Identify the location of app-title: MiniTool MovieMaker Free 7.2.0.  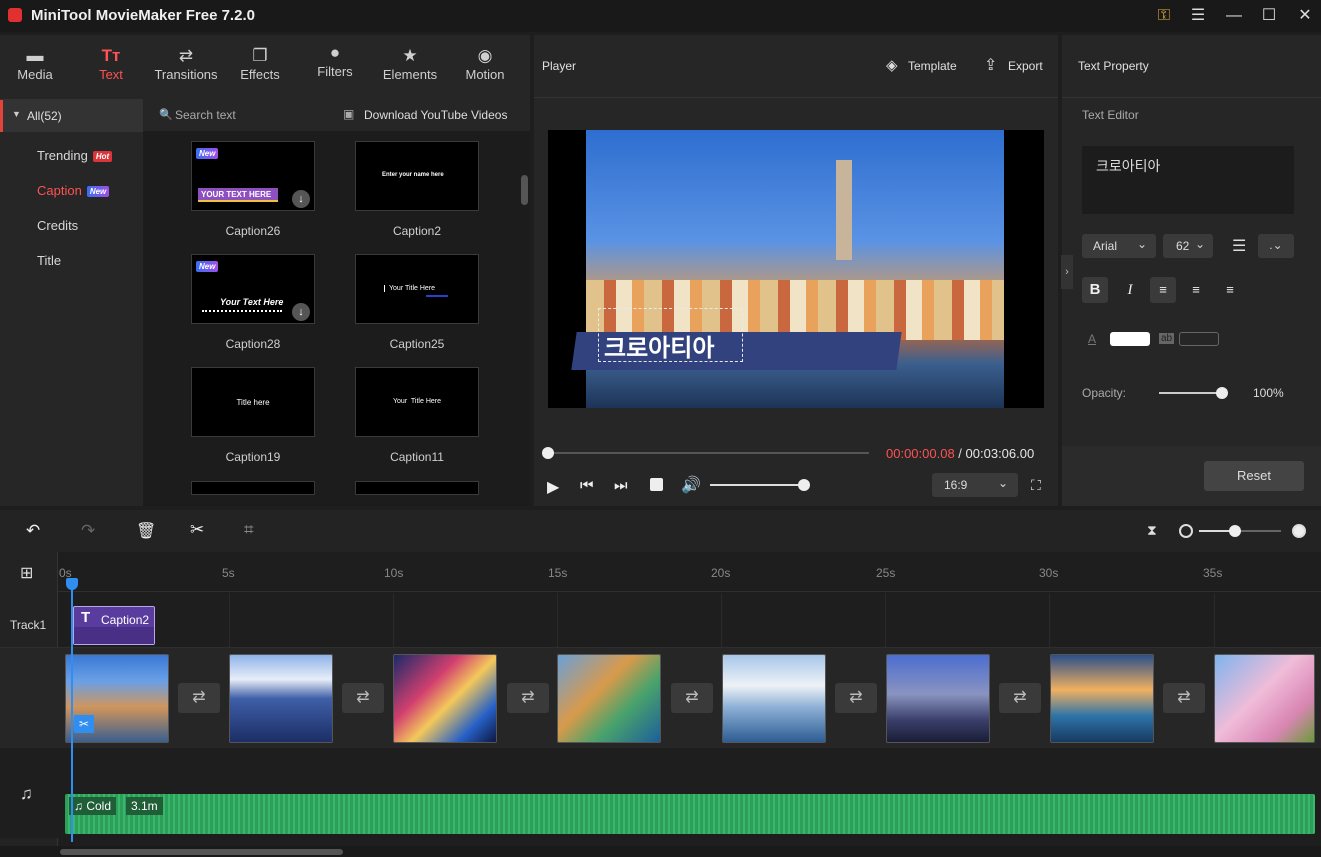
(143, 15).